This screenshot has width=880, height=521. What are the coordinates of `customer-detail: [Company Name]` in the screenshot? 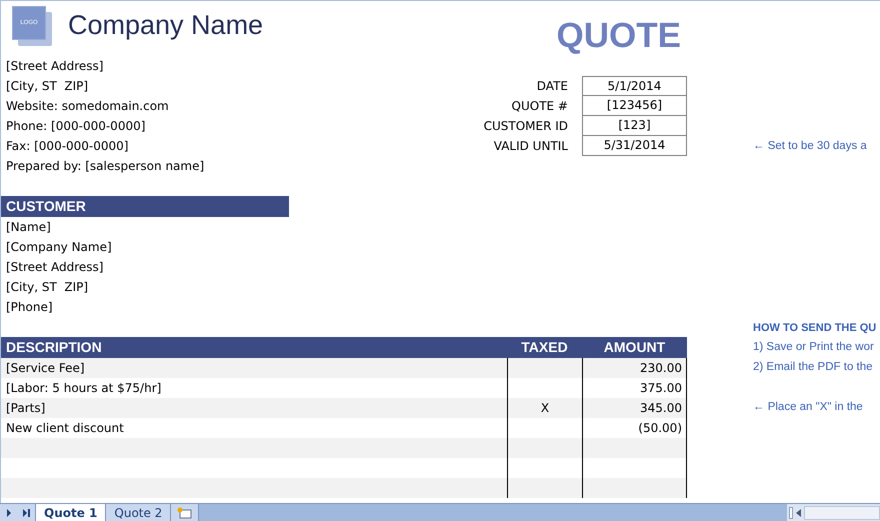 It's located at (58, 247).